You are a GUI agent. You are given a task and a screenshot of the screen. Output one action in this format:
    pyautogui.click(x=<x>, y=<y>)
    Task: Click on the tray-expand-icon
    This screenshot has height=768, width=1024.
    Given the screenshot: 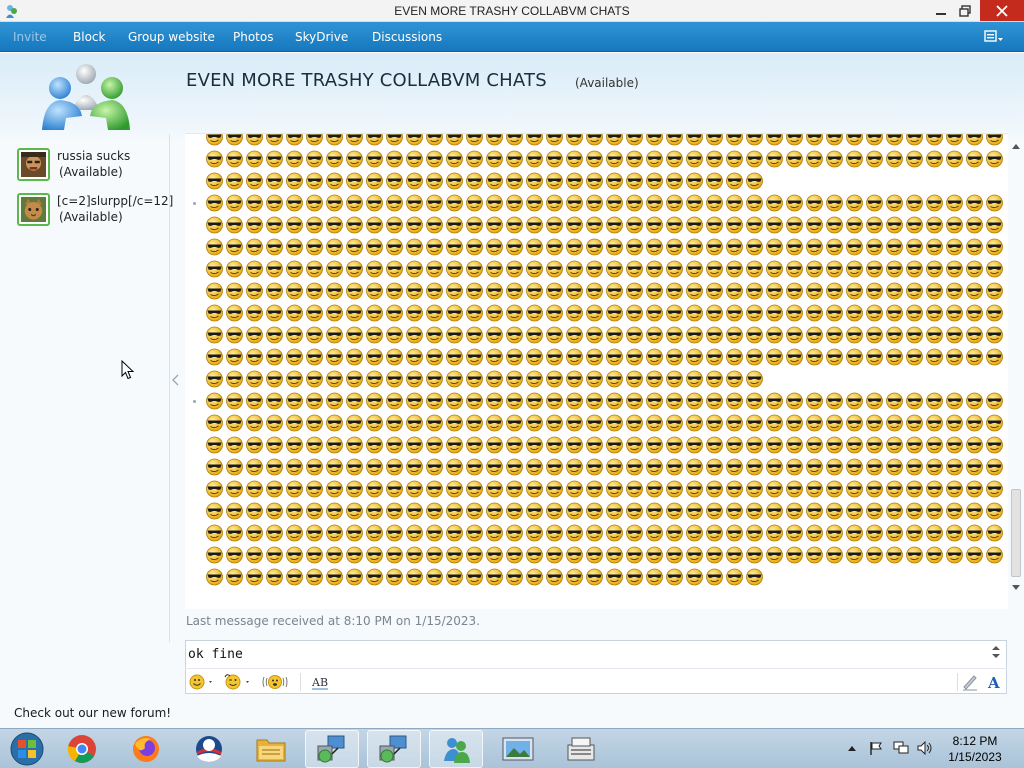 What is the action you would take?
    pyautogui.click(x=852, y=748)
    